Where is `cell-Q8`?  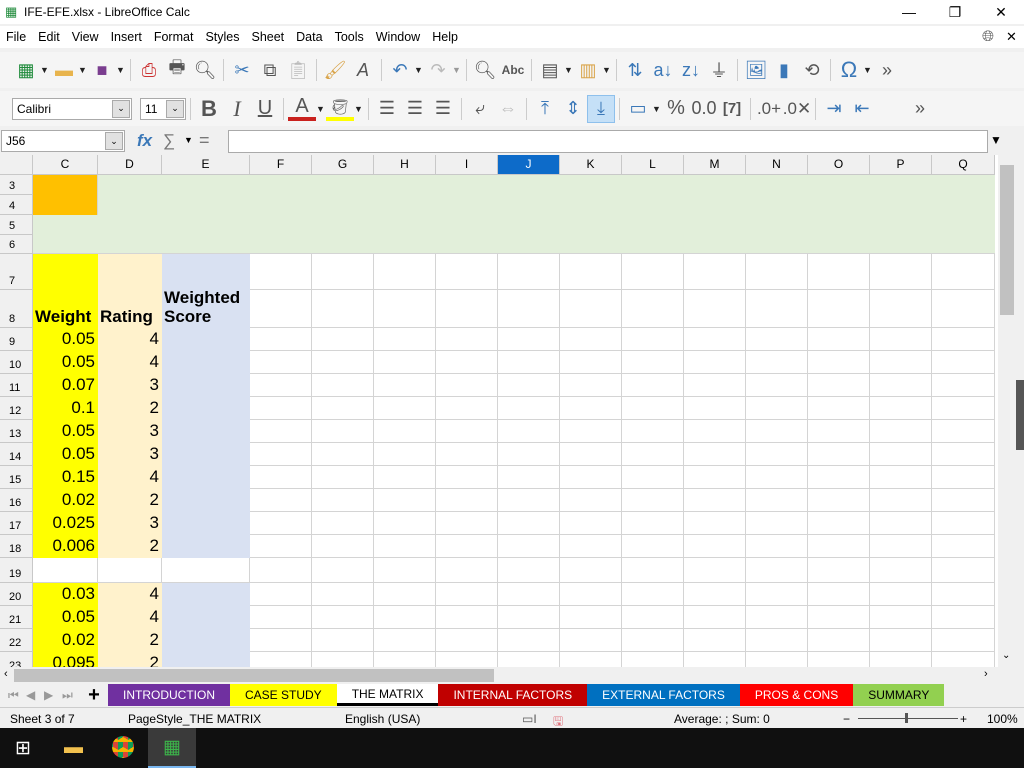
cell-Q8 is located at coordinates (963, 309).